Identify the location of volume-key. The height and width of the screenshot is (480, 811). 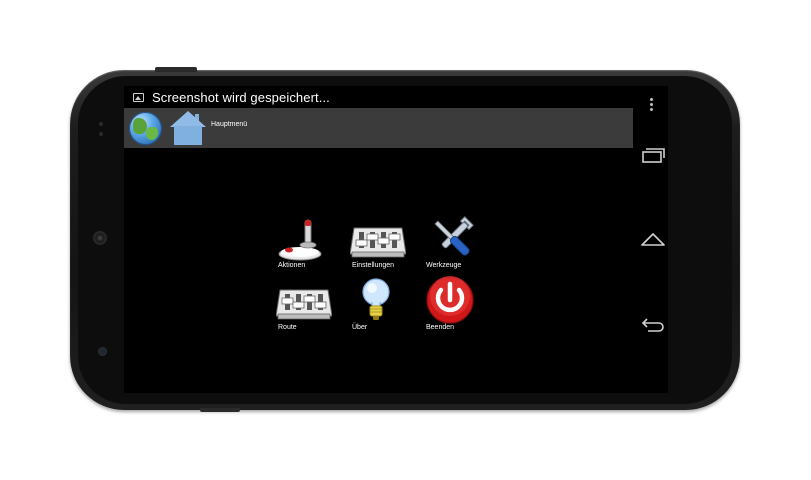
(220, 410).